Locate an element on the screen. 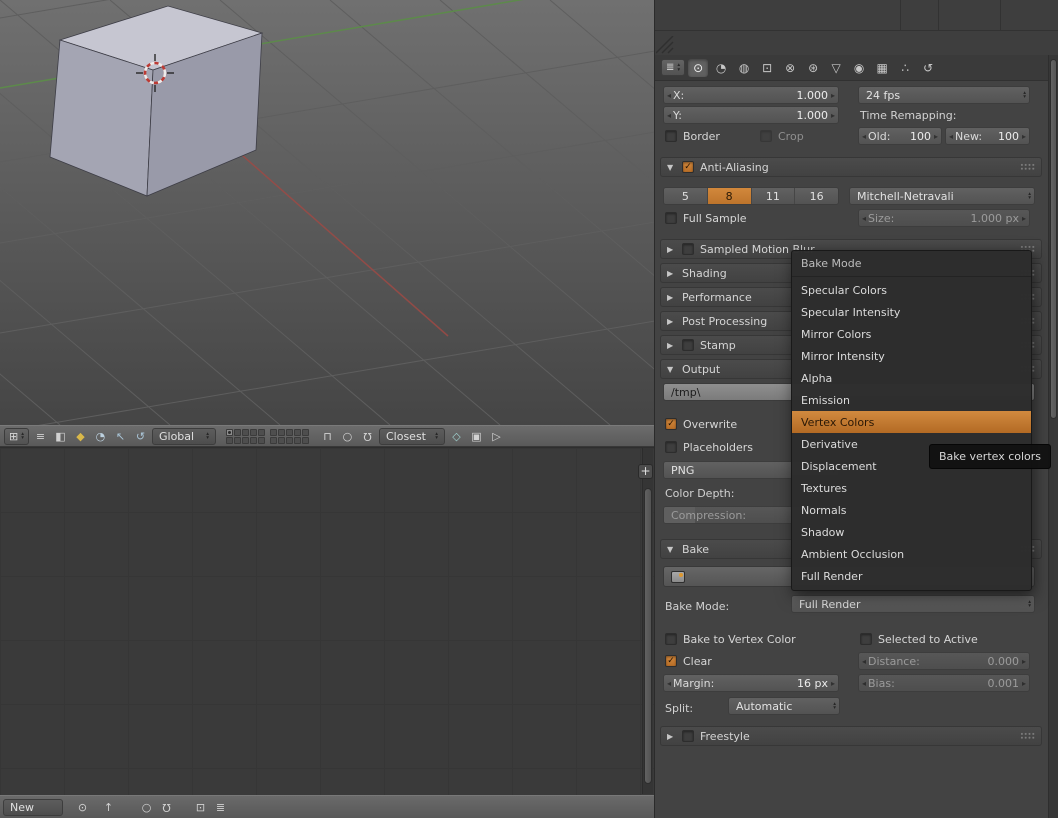 This screenshot has height=818, width=1058. render-tab-icon: ⊙ is located at coordinates (698, 67).